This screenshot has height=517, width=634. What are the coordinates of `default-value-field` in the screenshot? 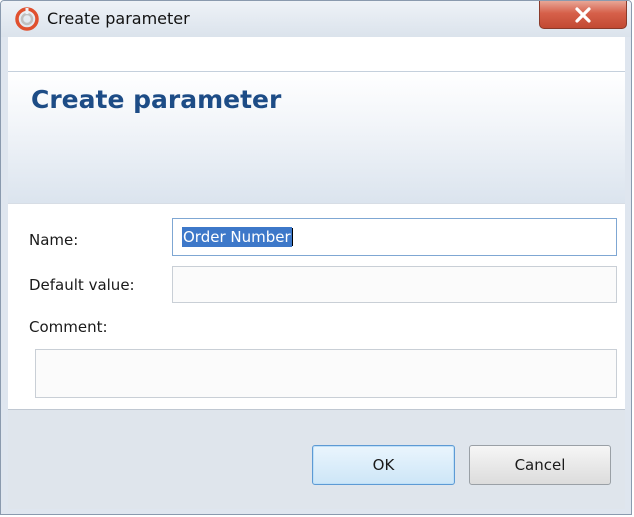 It's located at (394, 284).